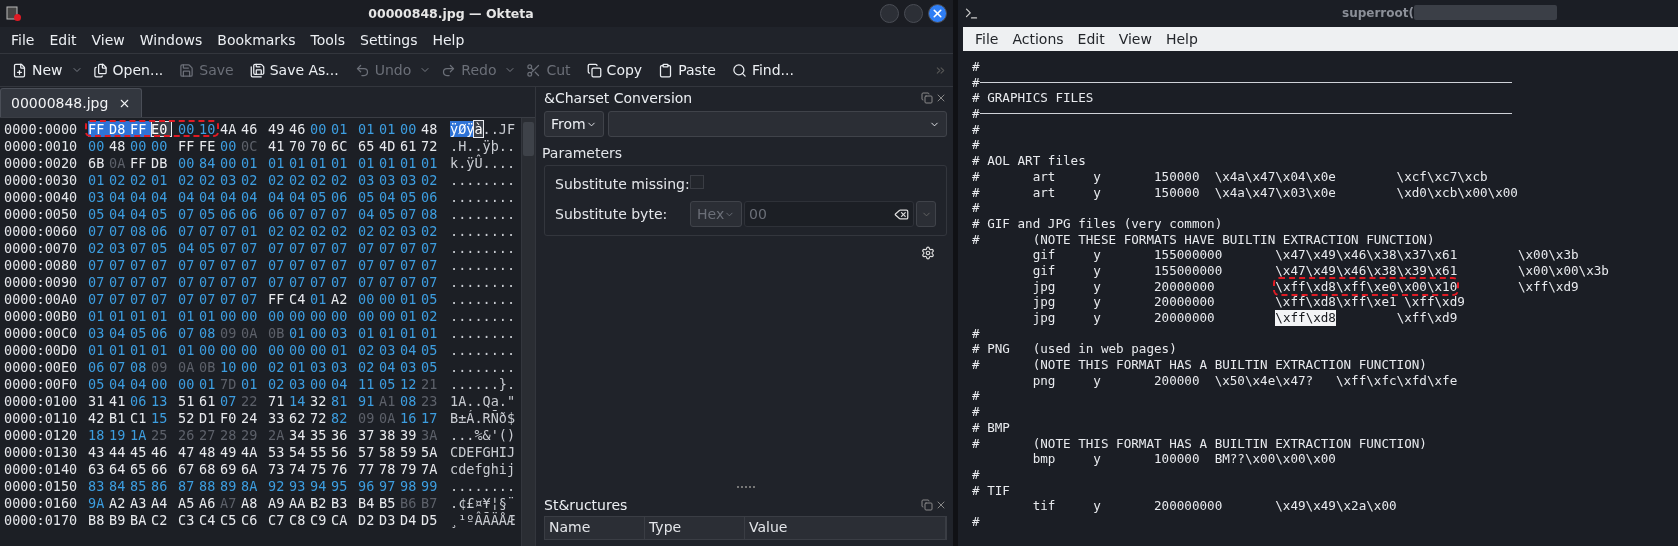 This screenshot has height=546, width=1678. I want to click on hex-byte: 12, so click(409, 383).